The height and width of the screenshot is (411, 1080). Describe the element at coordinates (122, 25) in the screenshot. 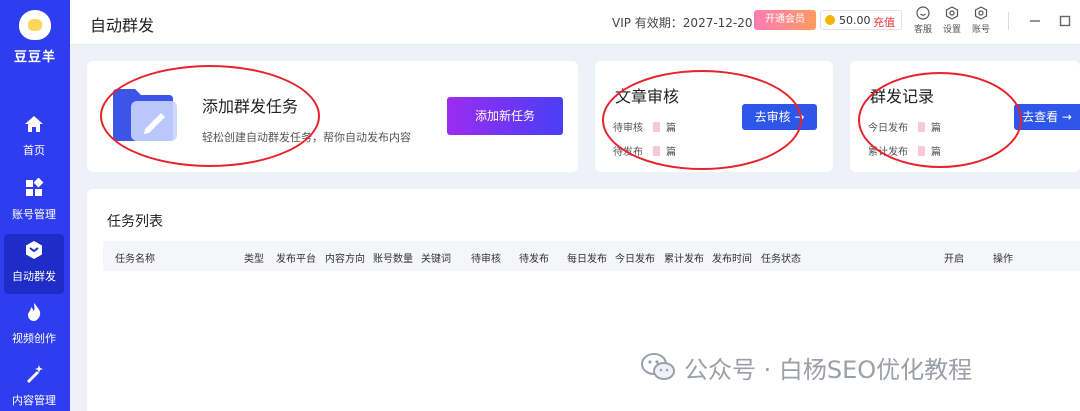

I see `page-title: 自动群发` at that location.